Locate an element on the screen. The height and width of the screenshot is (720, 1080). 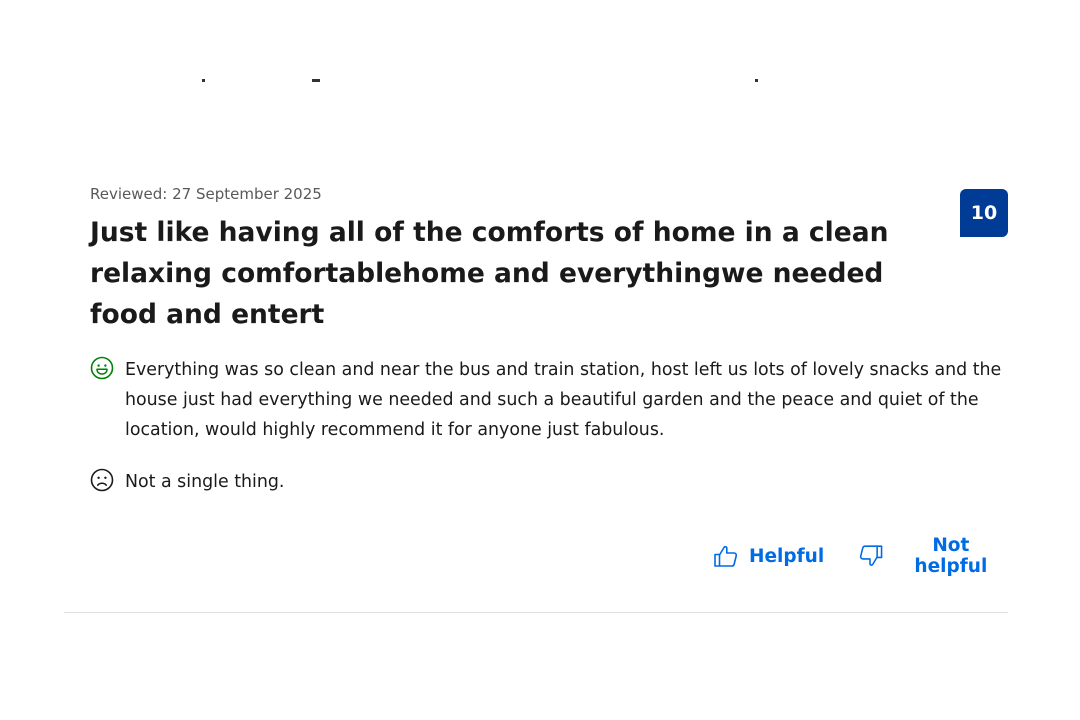
review-feedback-actions: Helpful Not helpful is located at coordinates (860, 556).